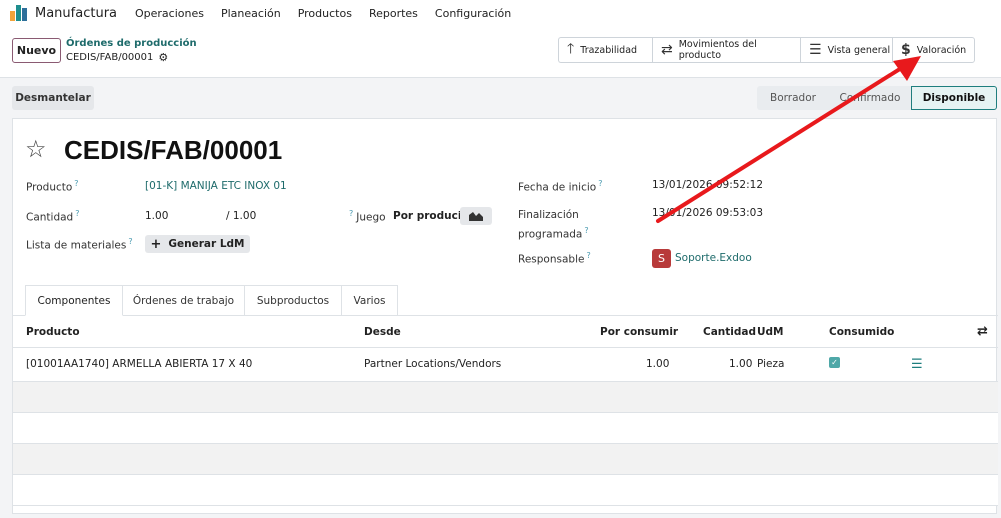 The width and height of the screenshot is (1001, 518). What do you see at coordinates (131, 43) in the screenshot?
I see `breadcrumb-parent: Órdenes de producción` at bounding box center [131, 43].